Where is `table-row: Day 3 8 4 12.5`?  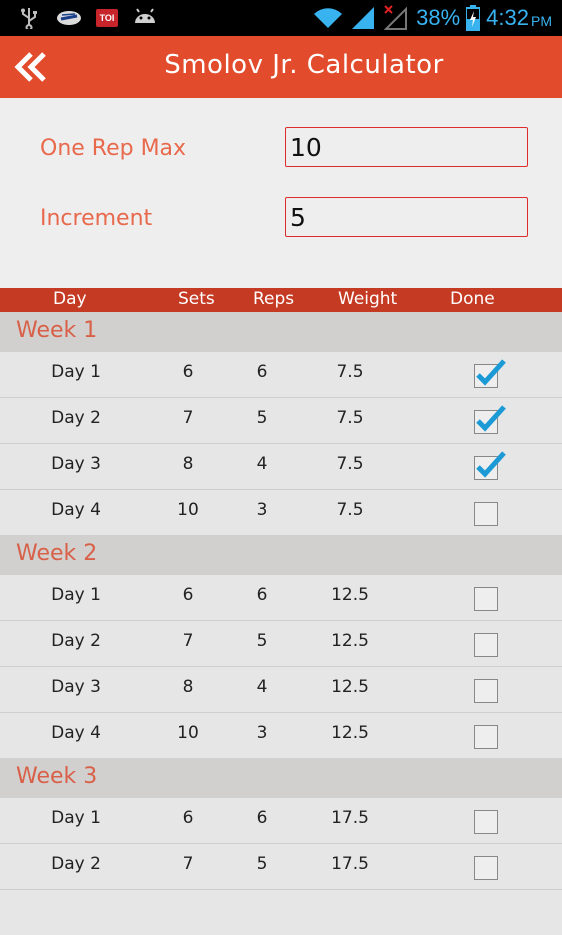
table-row: Day 3 8 4 12.5 is located at coordinates (281, 689).